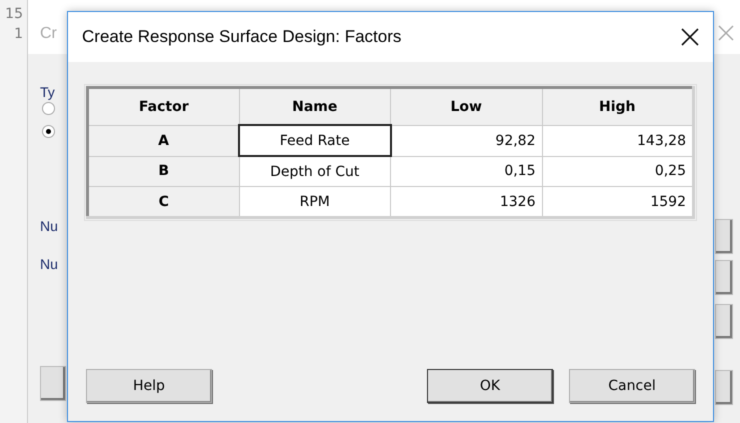  What do you see at coordinates (149, 386) in the screenshot?
I see `dialog-button: Help` at bounding box center [149, 386].